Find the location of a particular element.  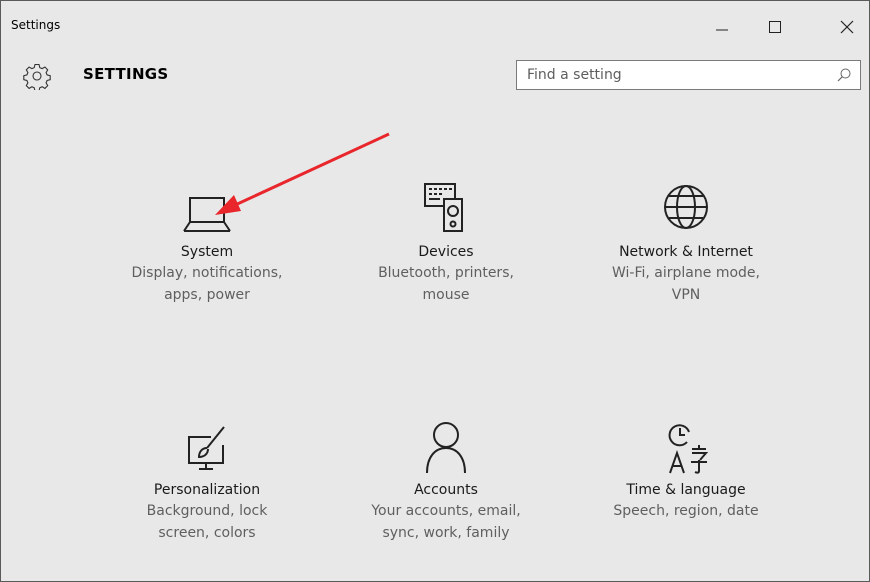

laptop-icon is located at coordinates (207, 214).